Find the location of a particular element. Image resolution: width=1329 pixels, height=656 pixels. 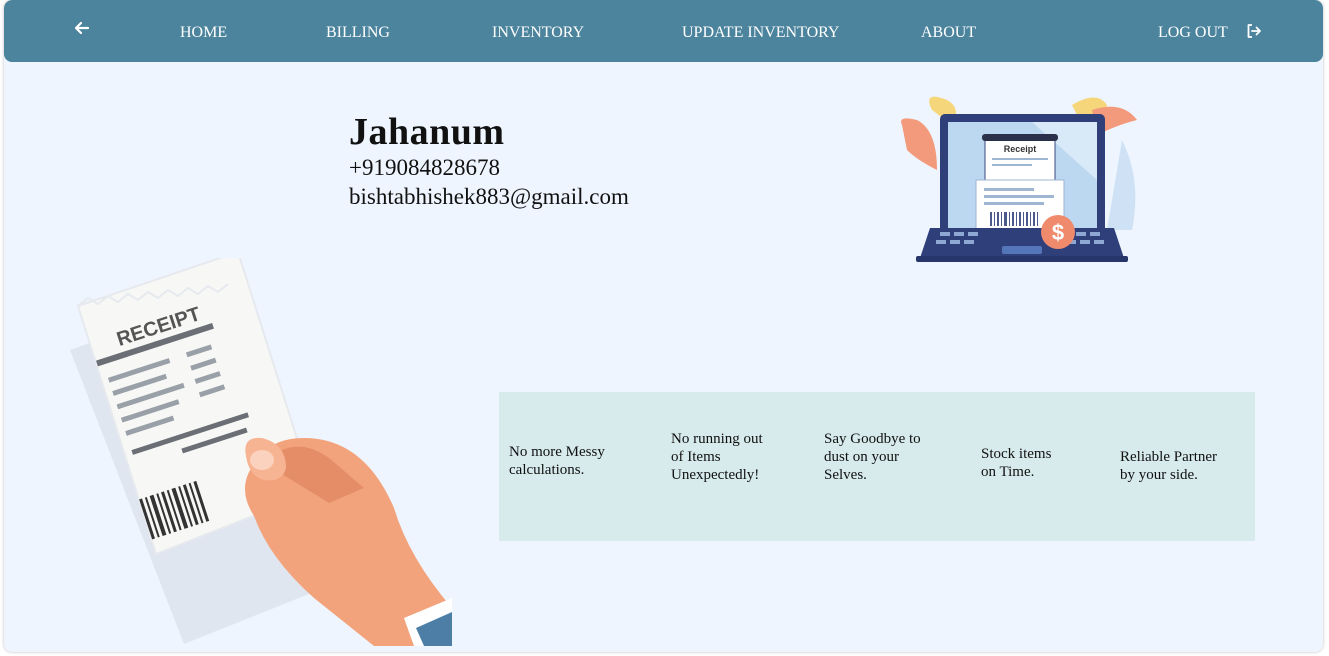

arrow-left-icon is located at coordinates (82, 28).